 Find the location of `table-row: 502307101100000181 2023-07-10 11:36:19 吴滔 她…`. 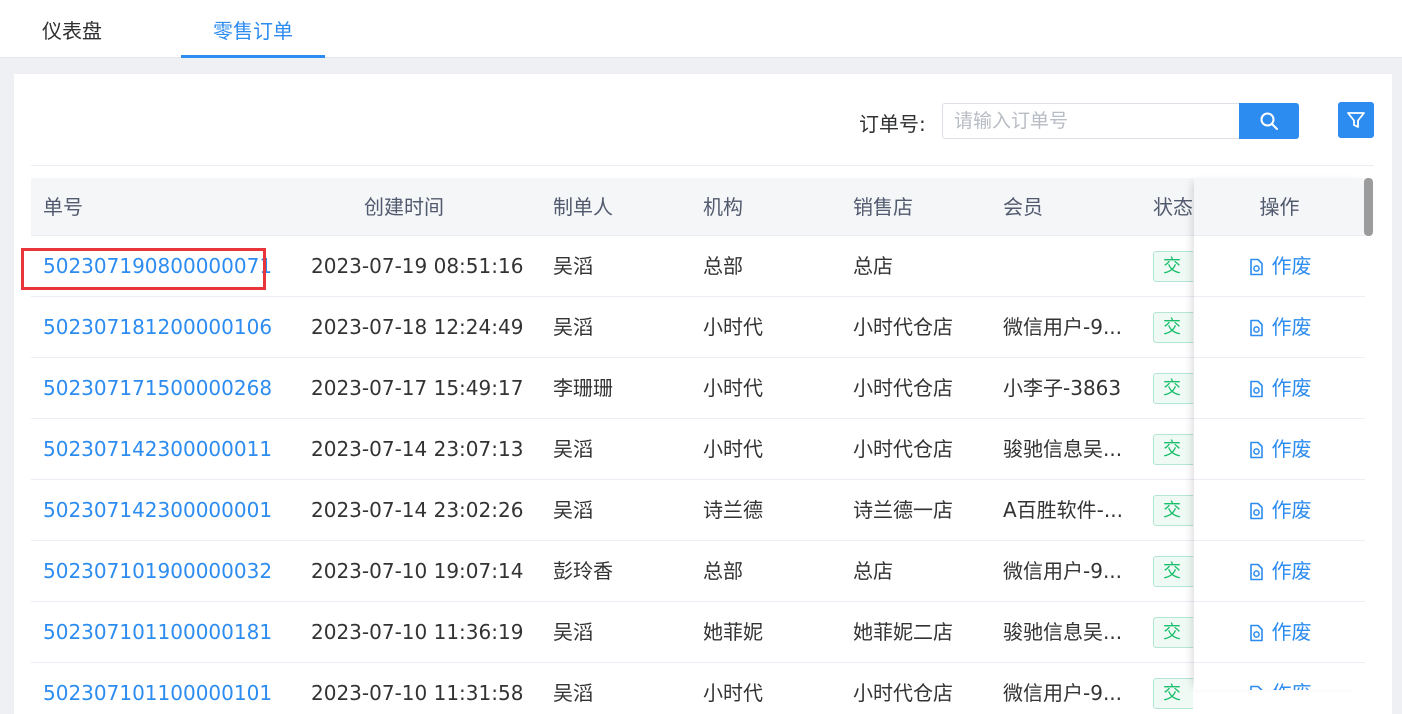

table-row: 502307101100000181 2023-07-10 11:36:19 吴滔 她… is located at coordinates (698, 632).